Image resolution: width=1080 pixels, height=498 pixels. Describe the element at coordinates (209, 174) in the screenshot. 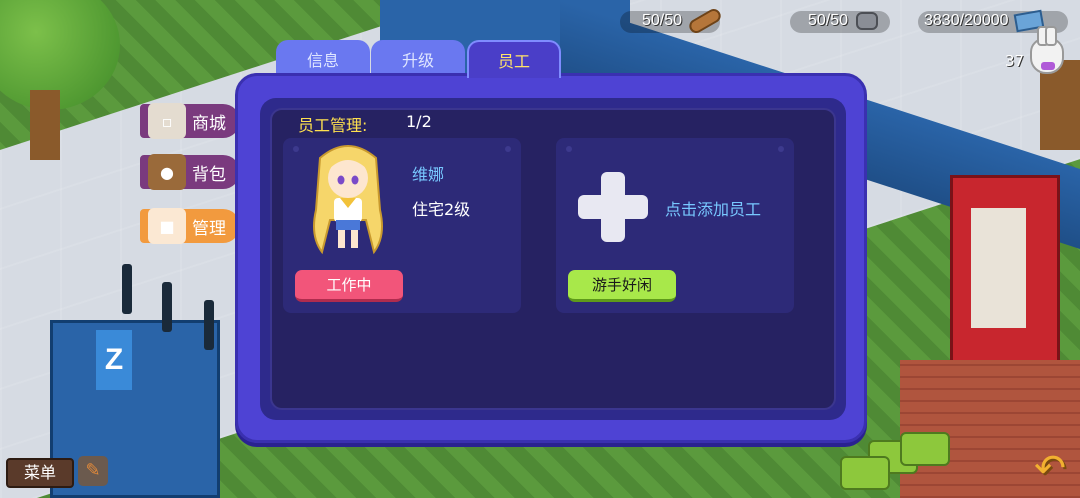

I see `bag-label: 背包` at that location.